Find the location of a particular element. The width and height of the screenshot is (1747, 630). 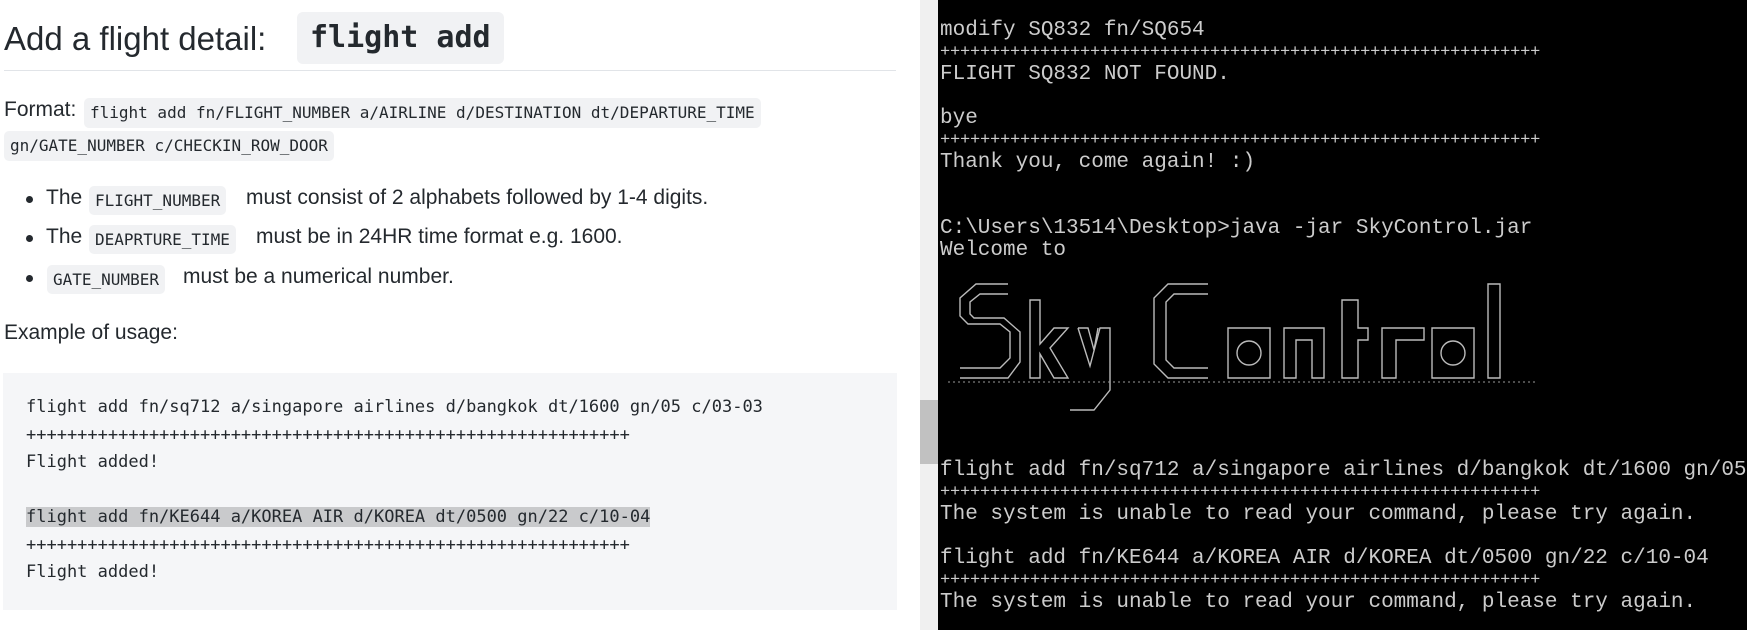

terminal-line: modify SQ832 fn/SQ654 is located at coordinates (1072, 30).